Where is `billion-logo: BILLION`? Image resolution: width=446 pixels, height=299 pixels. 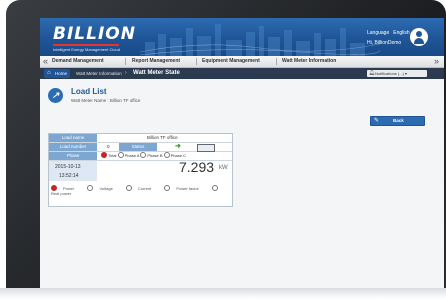 billion-logo: BILLION is located at coordinates (94, 34).